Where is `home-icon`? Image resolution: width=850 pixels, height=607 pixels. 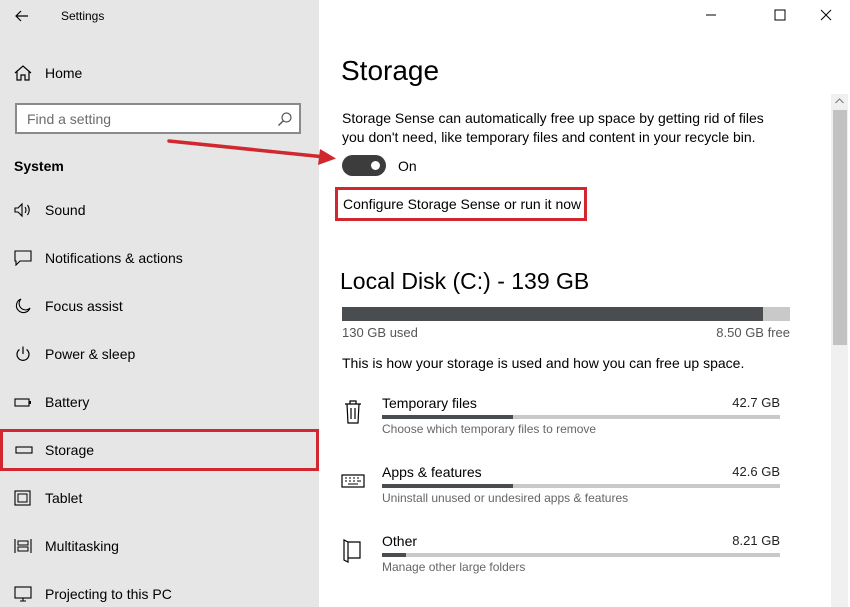
home-icon is located at coordinates (23, 73).